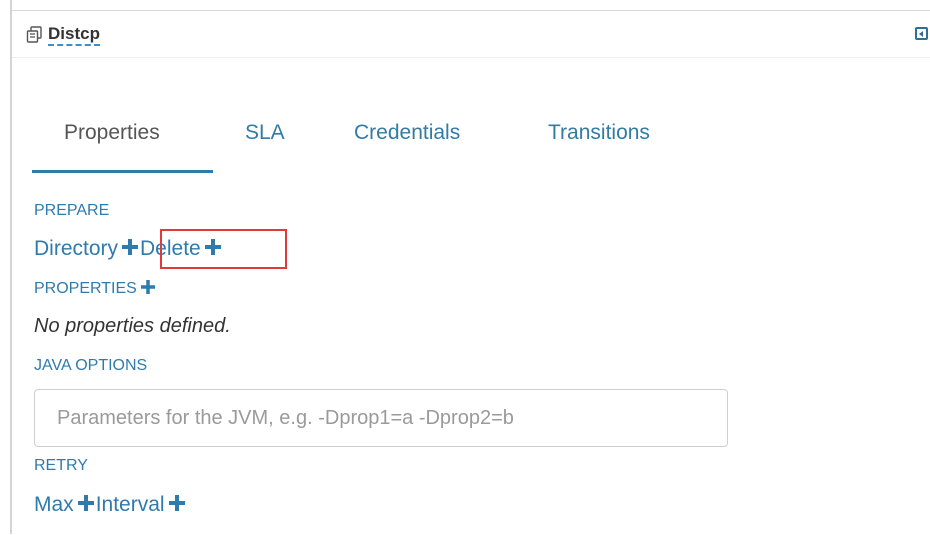  Describe the element at coordinates (130, 504) in the screenshot. I see `interval-link: Interval` at that location.